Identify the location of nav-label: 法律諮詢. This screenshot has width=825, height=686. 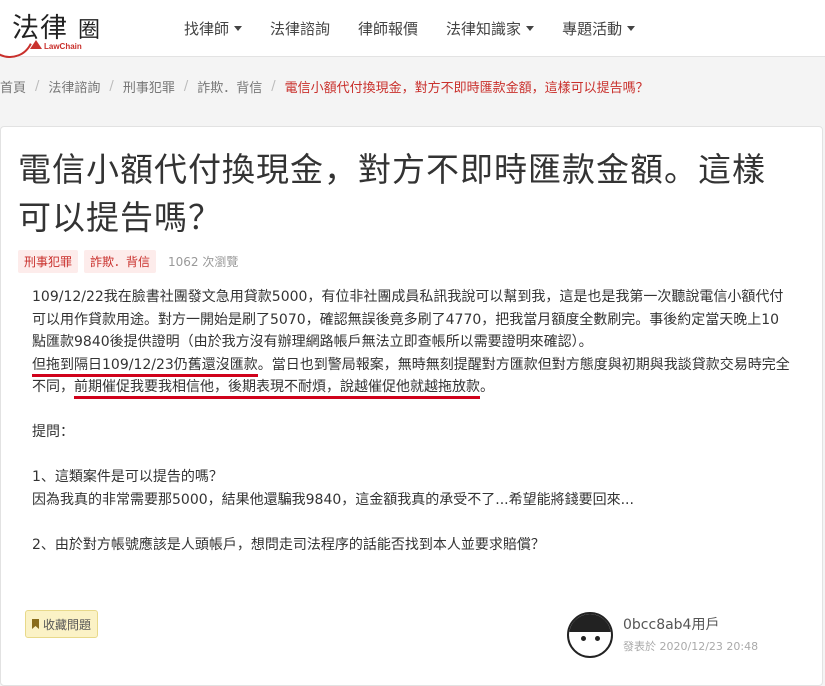
(300, 28).